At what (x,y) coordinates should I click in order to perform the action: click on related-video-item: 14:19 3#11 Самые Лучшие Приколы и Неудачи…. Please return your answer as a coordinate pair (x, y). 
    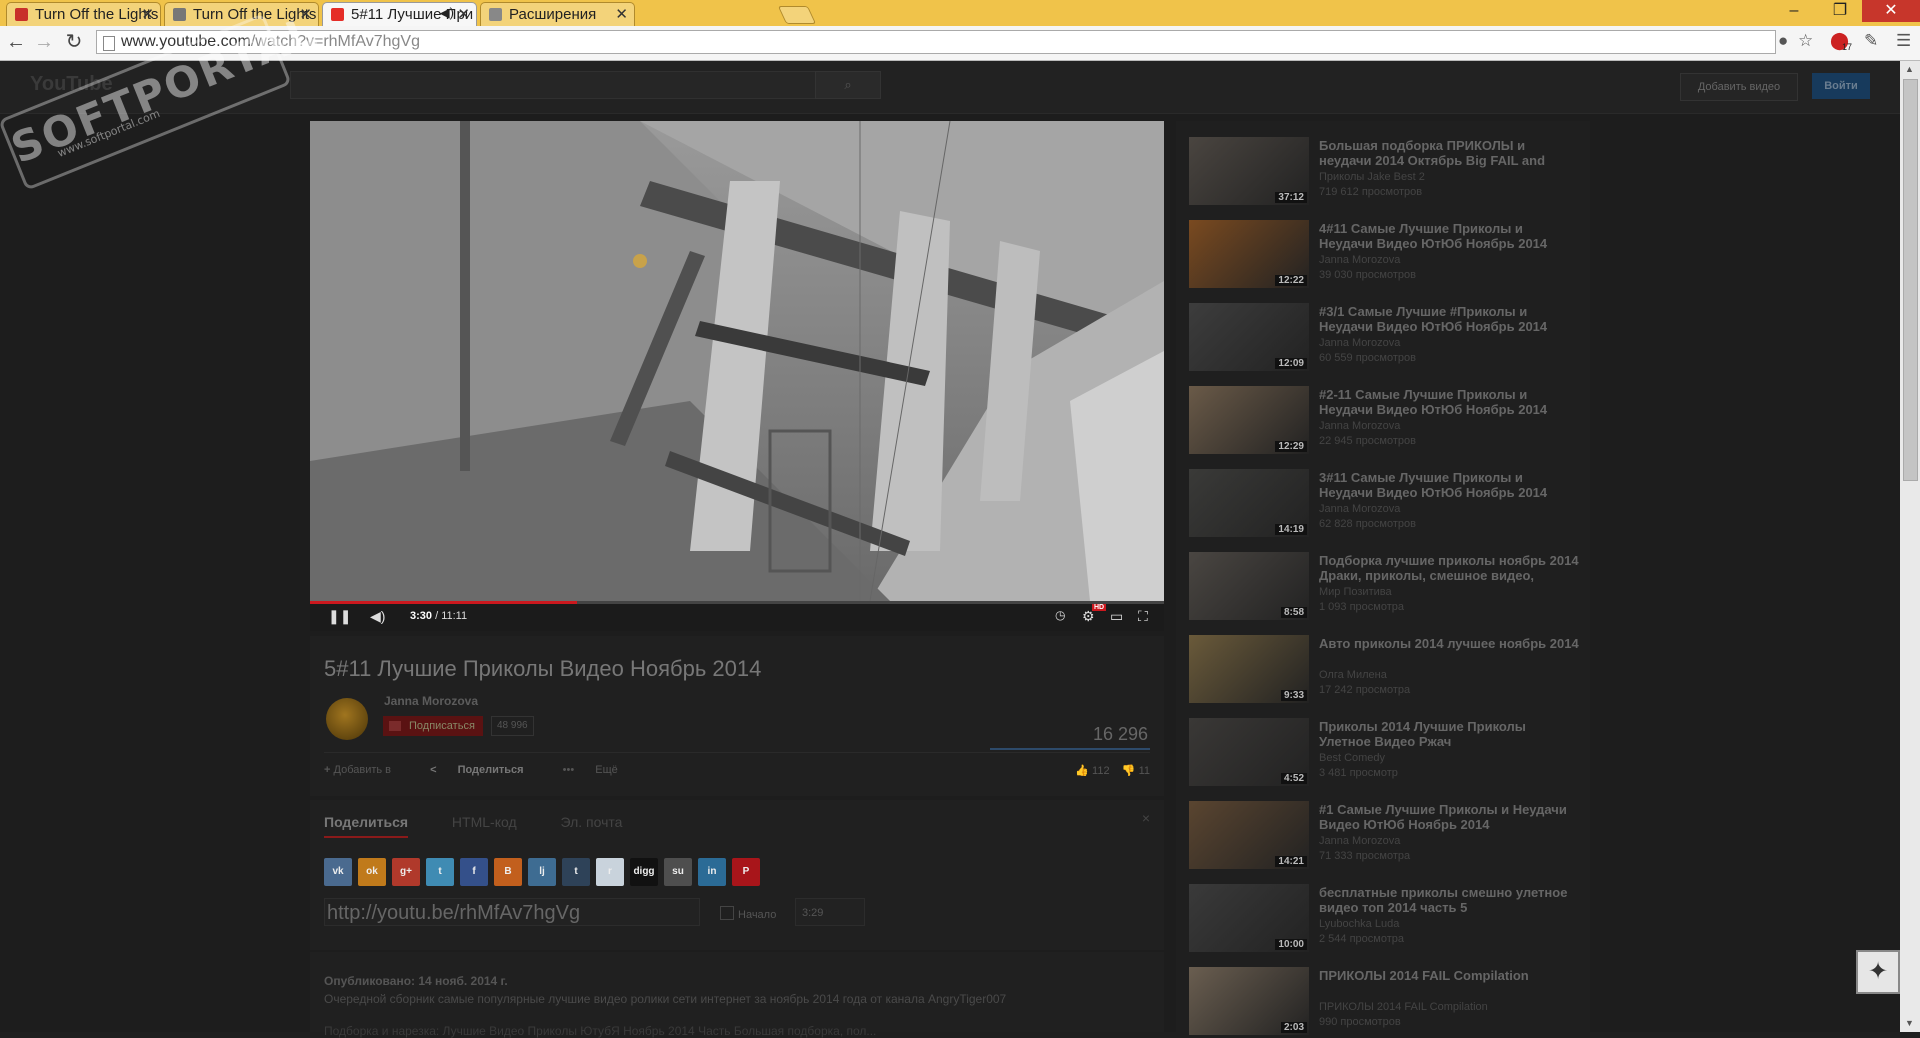
    Looking at the image, I should click on (1389, 503).